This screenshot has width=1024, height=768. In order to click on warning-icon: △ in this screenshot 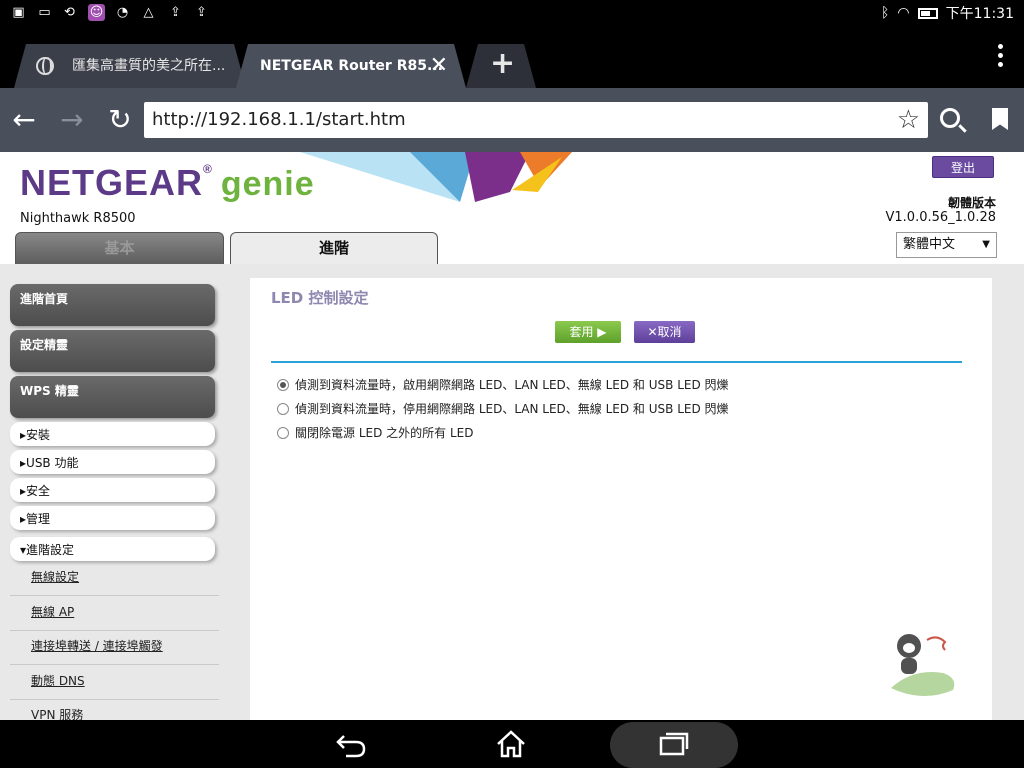, I will do `click(148, 12)`.